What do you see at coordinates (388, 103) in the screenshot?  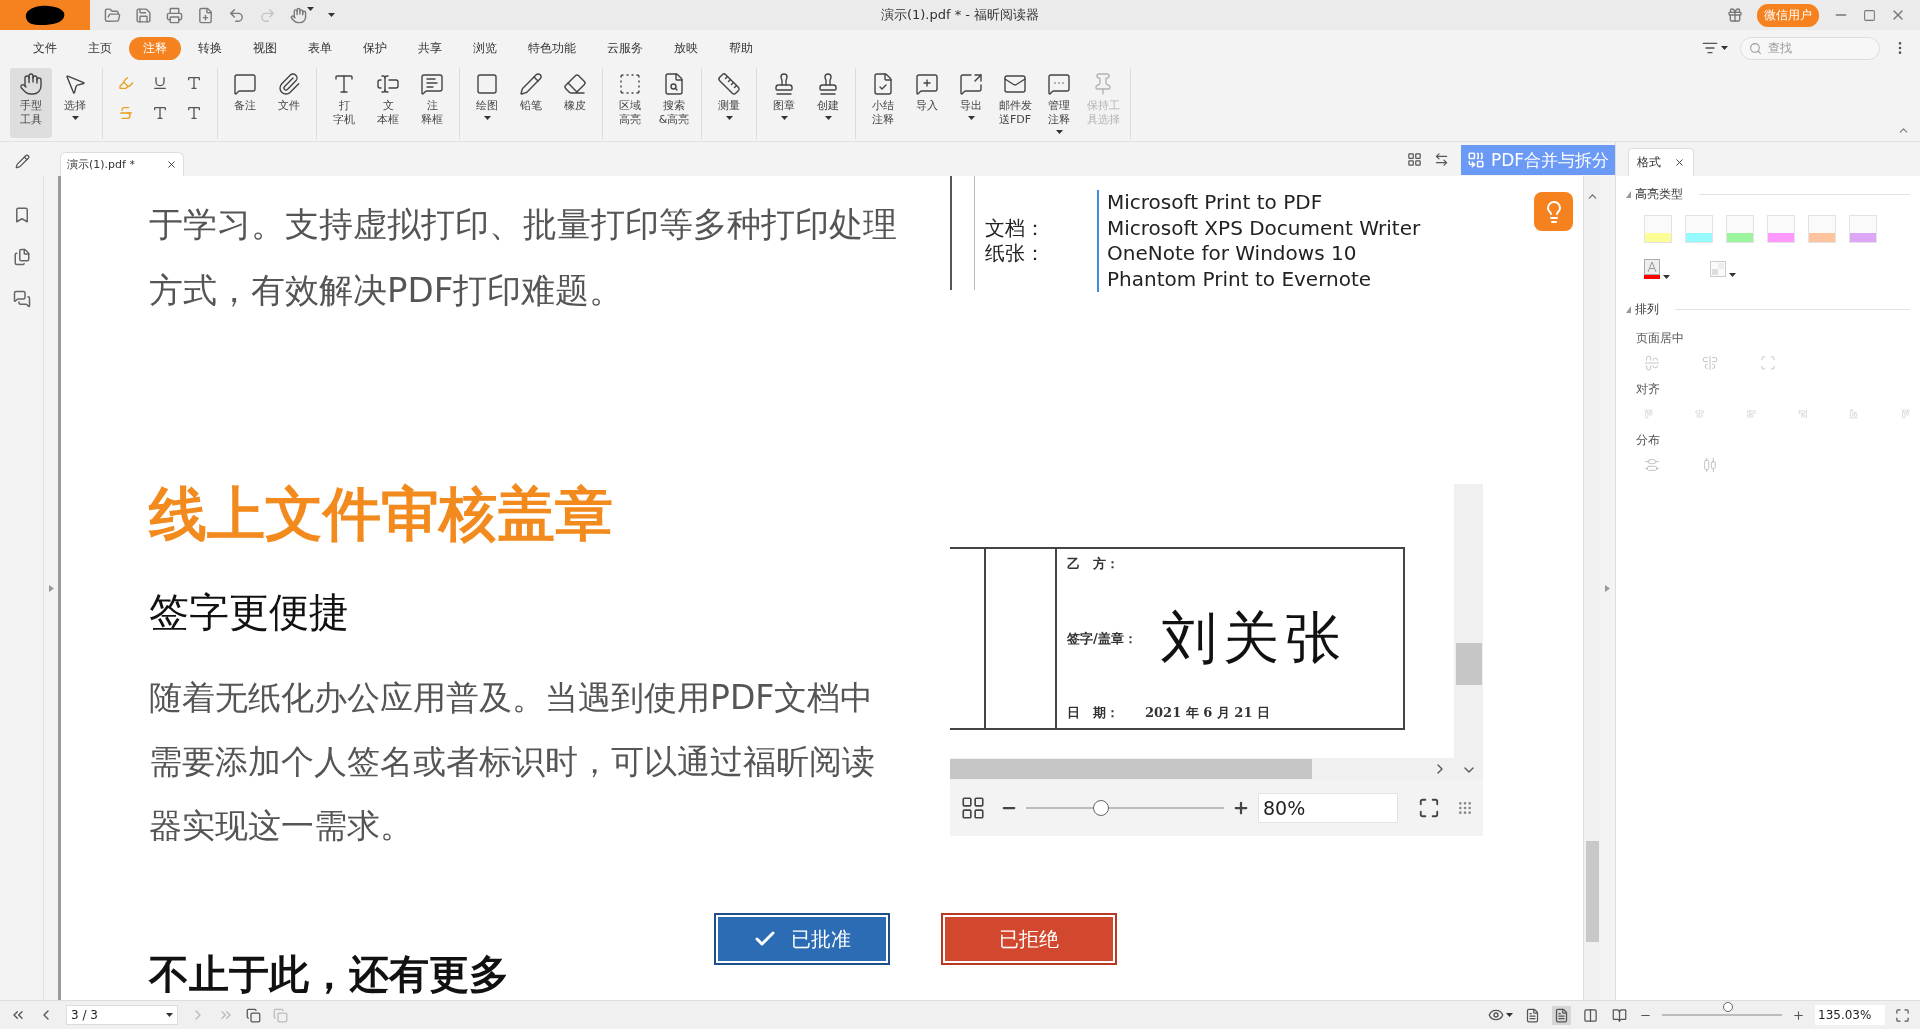 I see `tool-button: 文 本框` at bounding box center [388, 103].